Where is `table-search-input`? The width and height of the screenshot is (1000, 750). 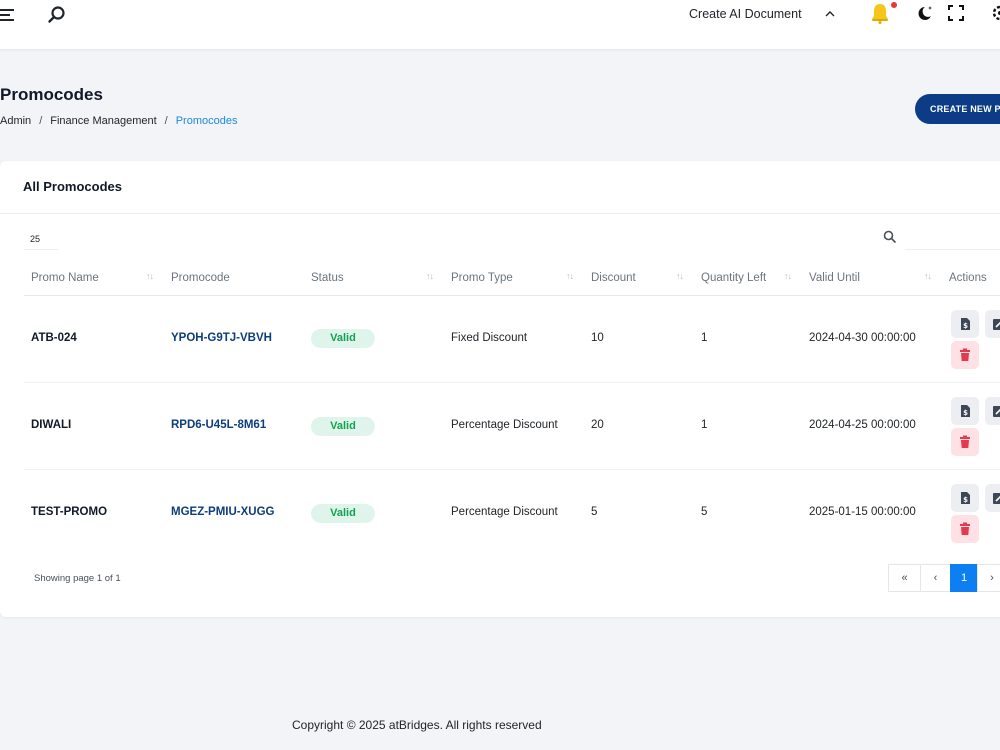
table-search-input is located at coordinates (952, 249).